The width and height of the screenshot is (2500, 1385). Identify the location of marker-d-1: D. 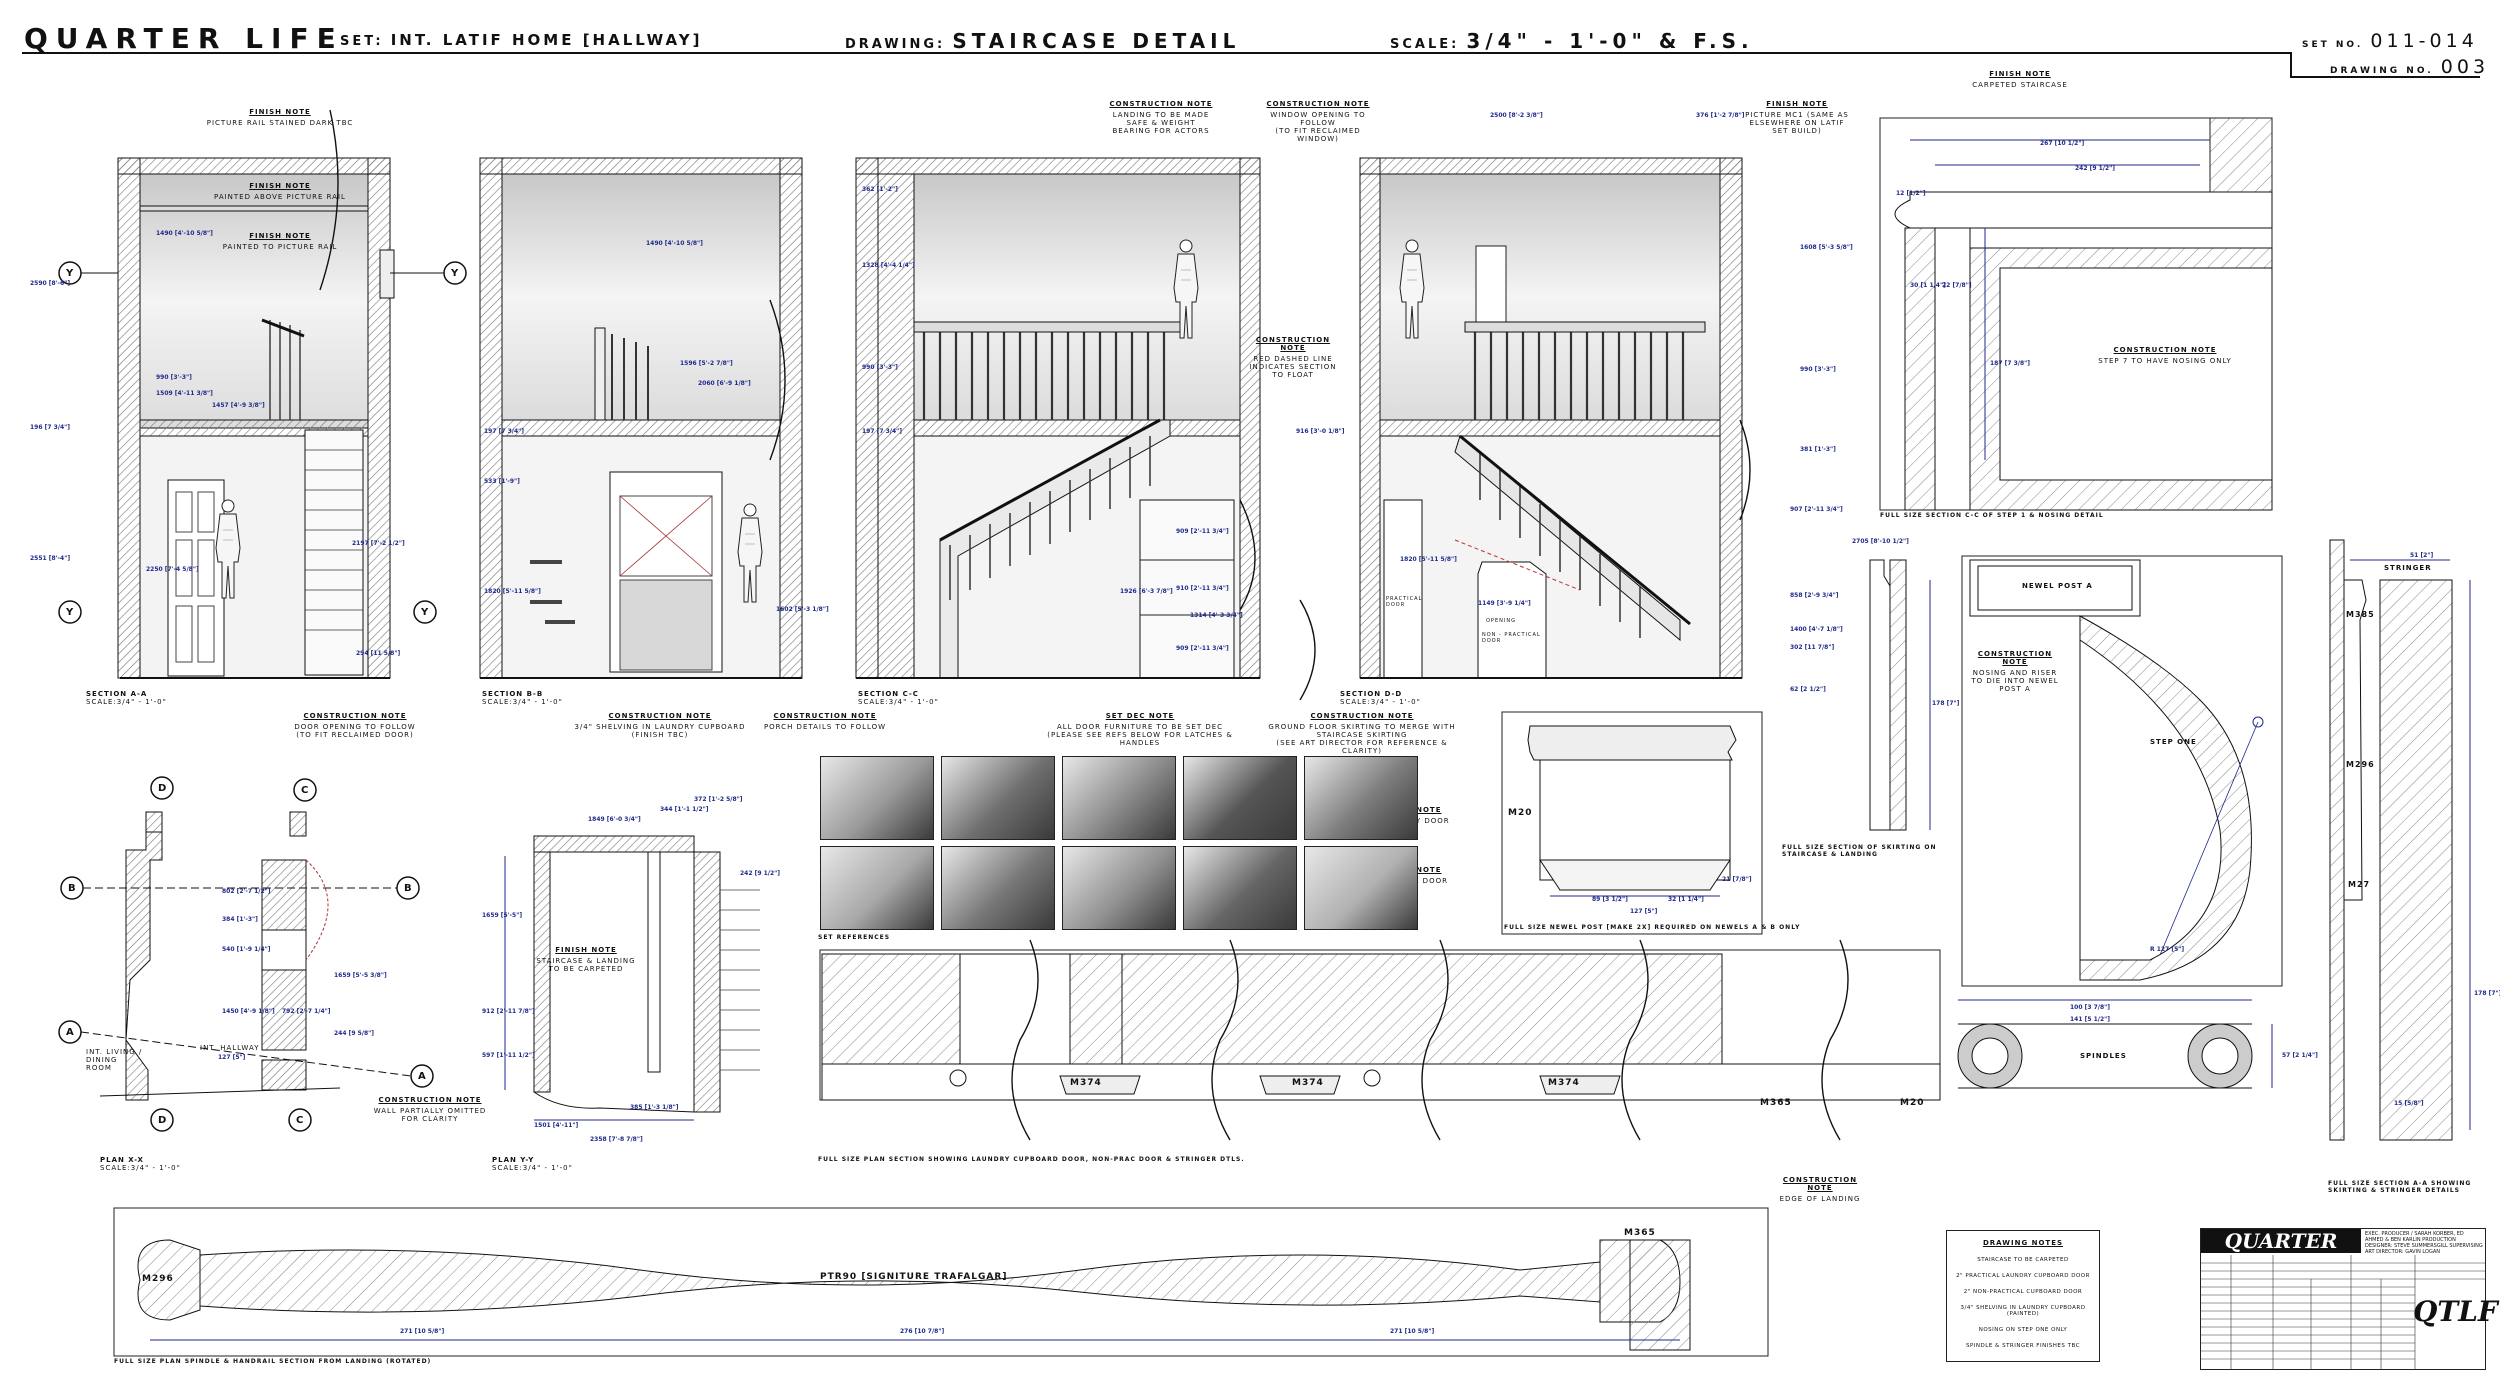
(163, 788).